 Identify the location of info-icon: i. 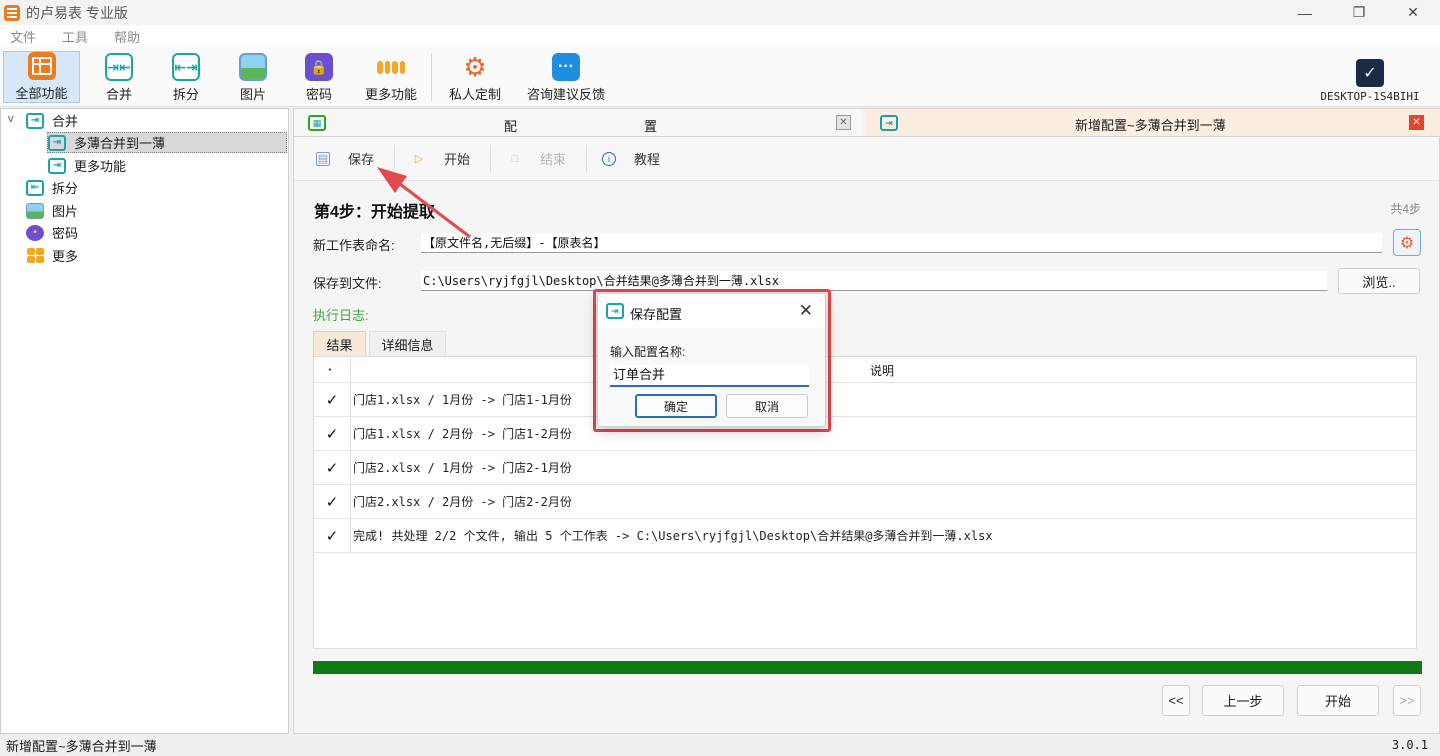
(609, 158).